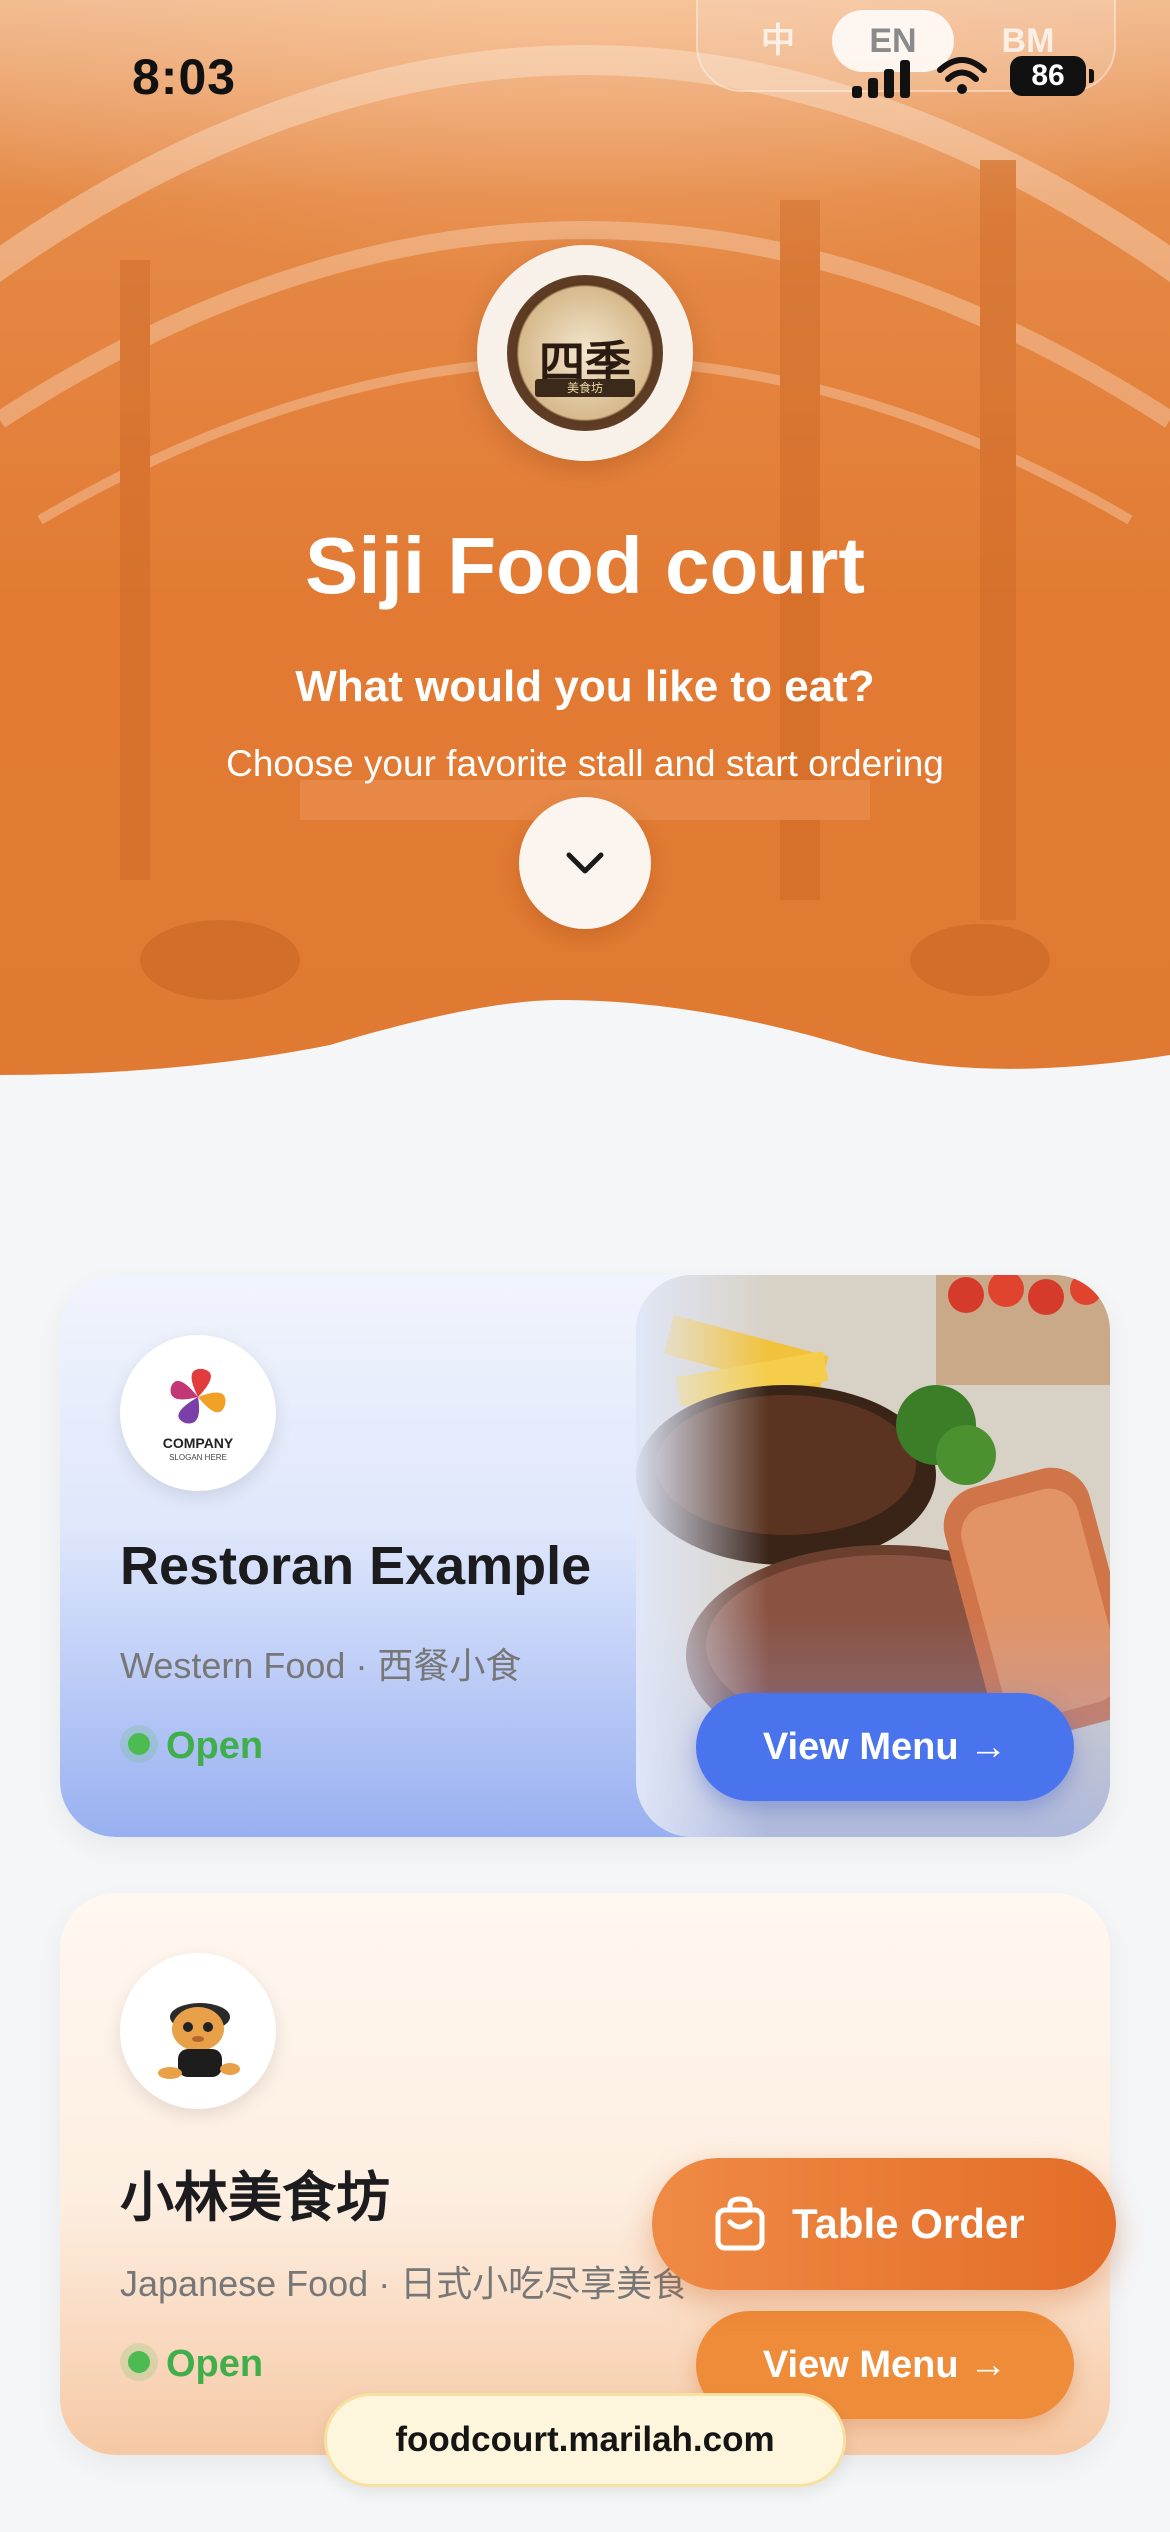 The width and height of the screenshot is (1170, 2532). I want to click on scroll-down-button, so click(585, 863).